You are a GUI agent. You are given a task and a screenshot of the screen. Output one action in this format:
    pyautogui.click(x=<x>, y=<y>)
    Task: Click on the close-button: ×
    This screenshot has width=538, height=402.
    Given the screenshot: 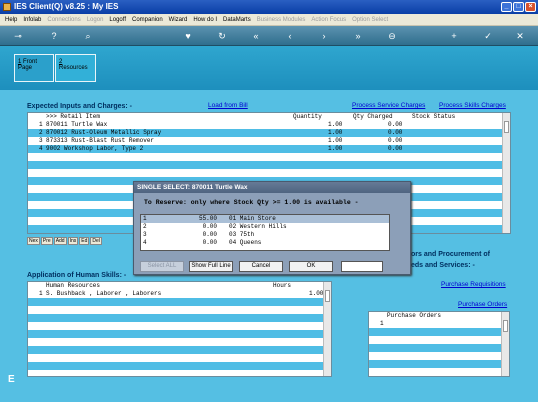 What is the action you would take?
    pyautogui.click(x=530, y=7)
    